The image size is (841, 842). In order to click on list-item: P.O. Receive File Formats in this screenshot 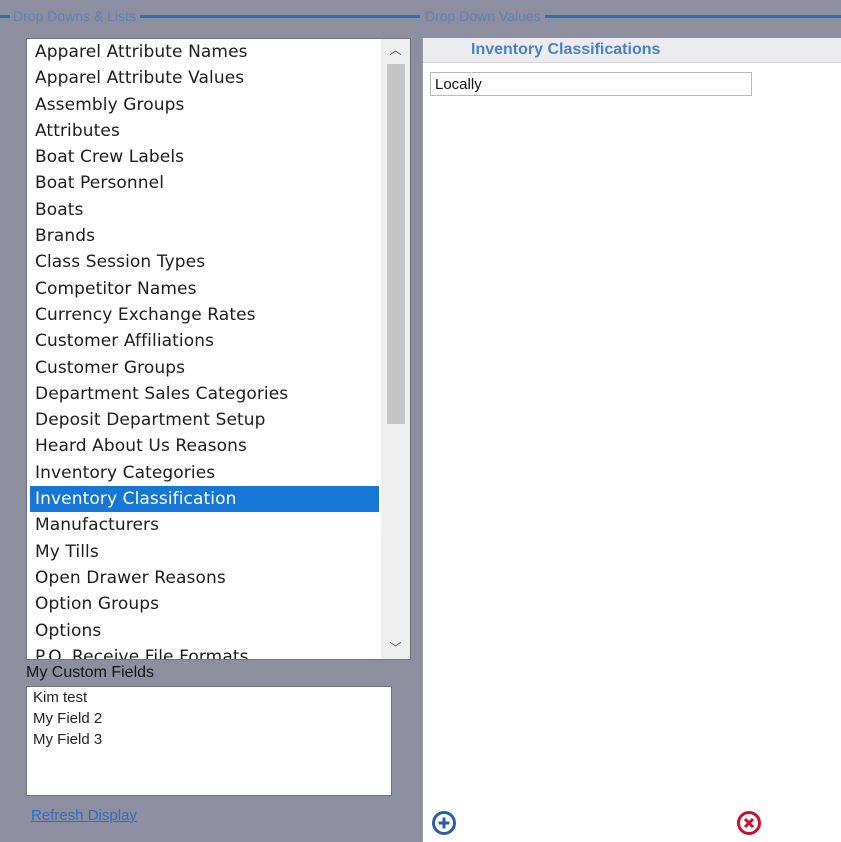, I will do `click(203, 651)`.